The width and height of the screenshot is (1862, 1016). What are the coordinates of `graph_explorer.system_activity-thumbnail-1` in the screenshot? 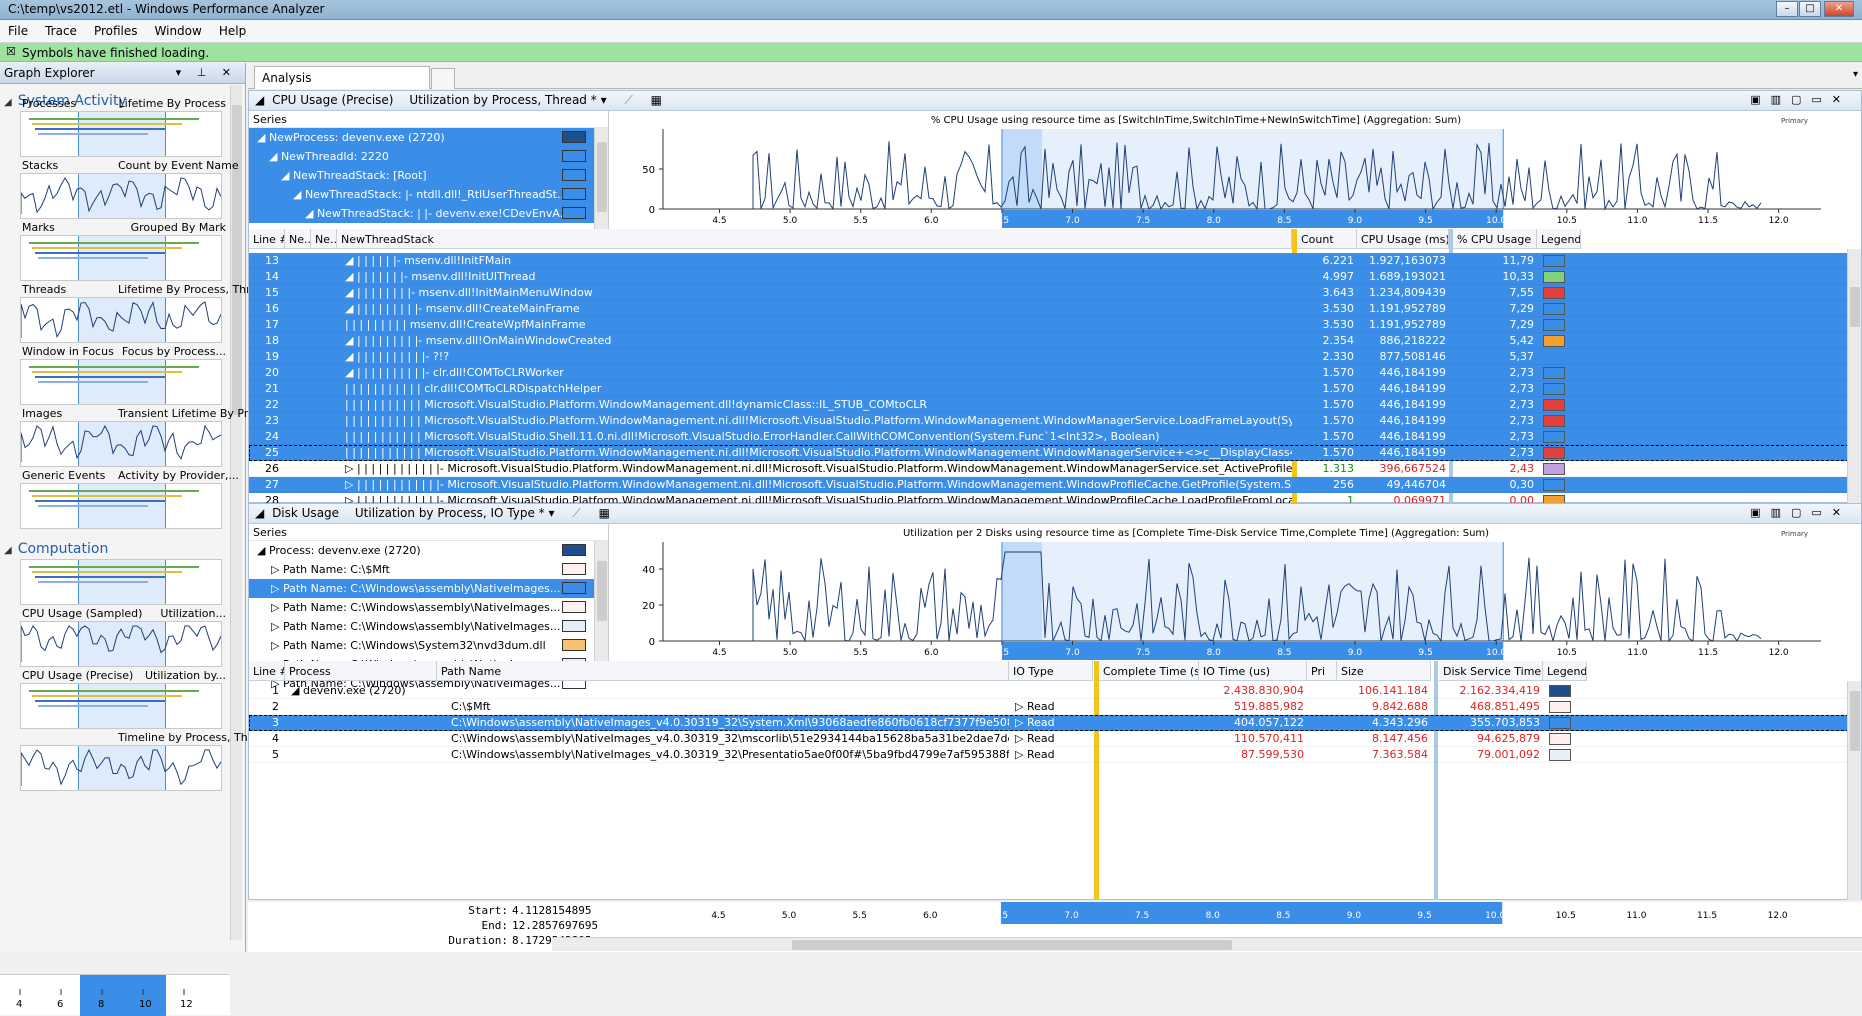 It's located at (121, 196).